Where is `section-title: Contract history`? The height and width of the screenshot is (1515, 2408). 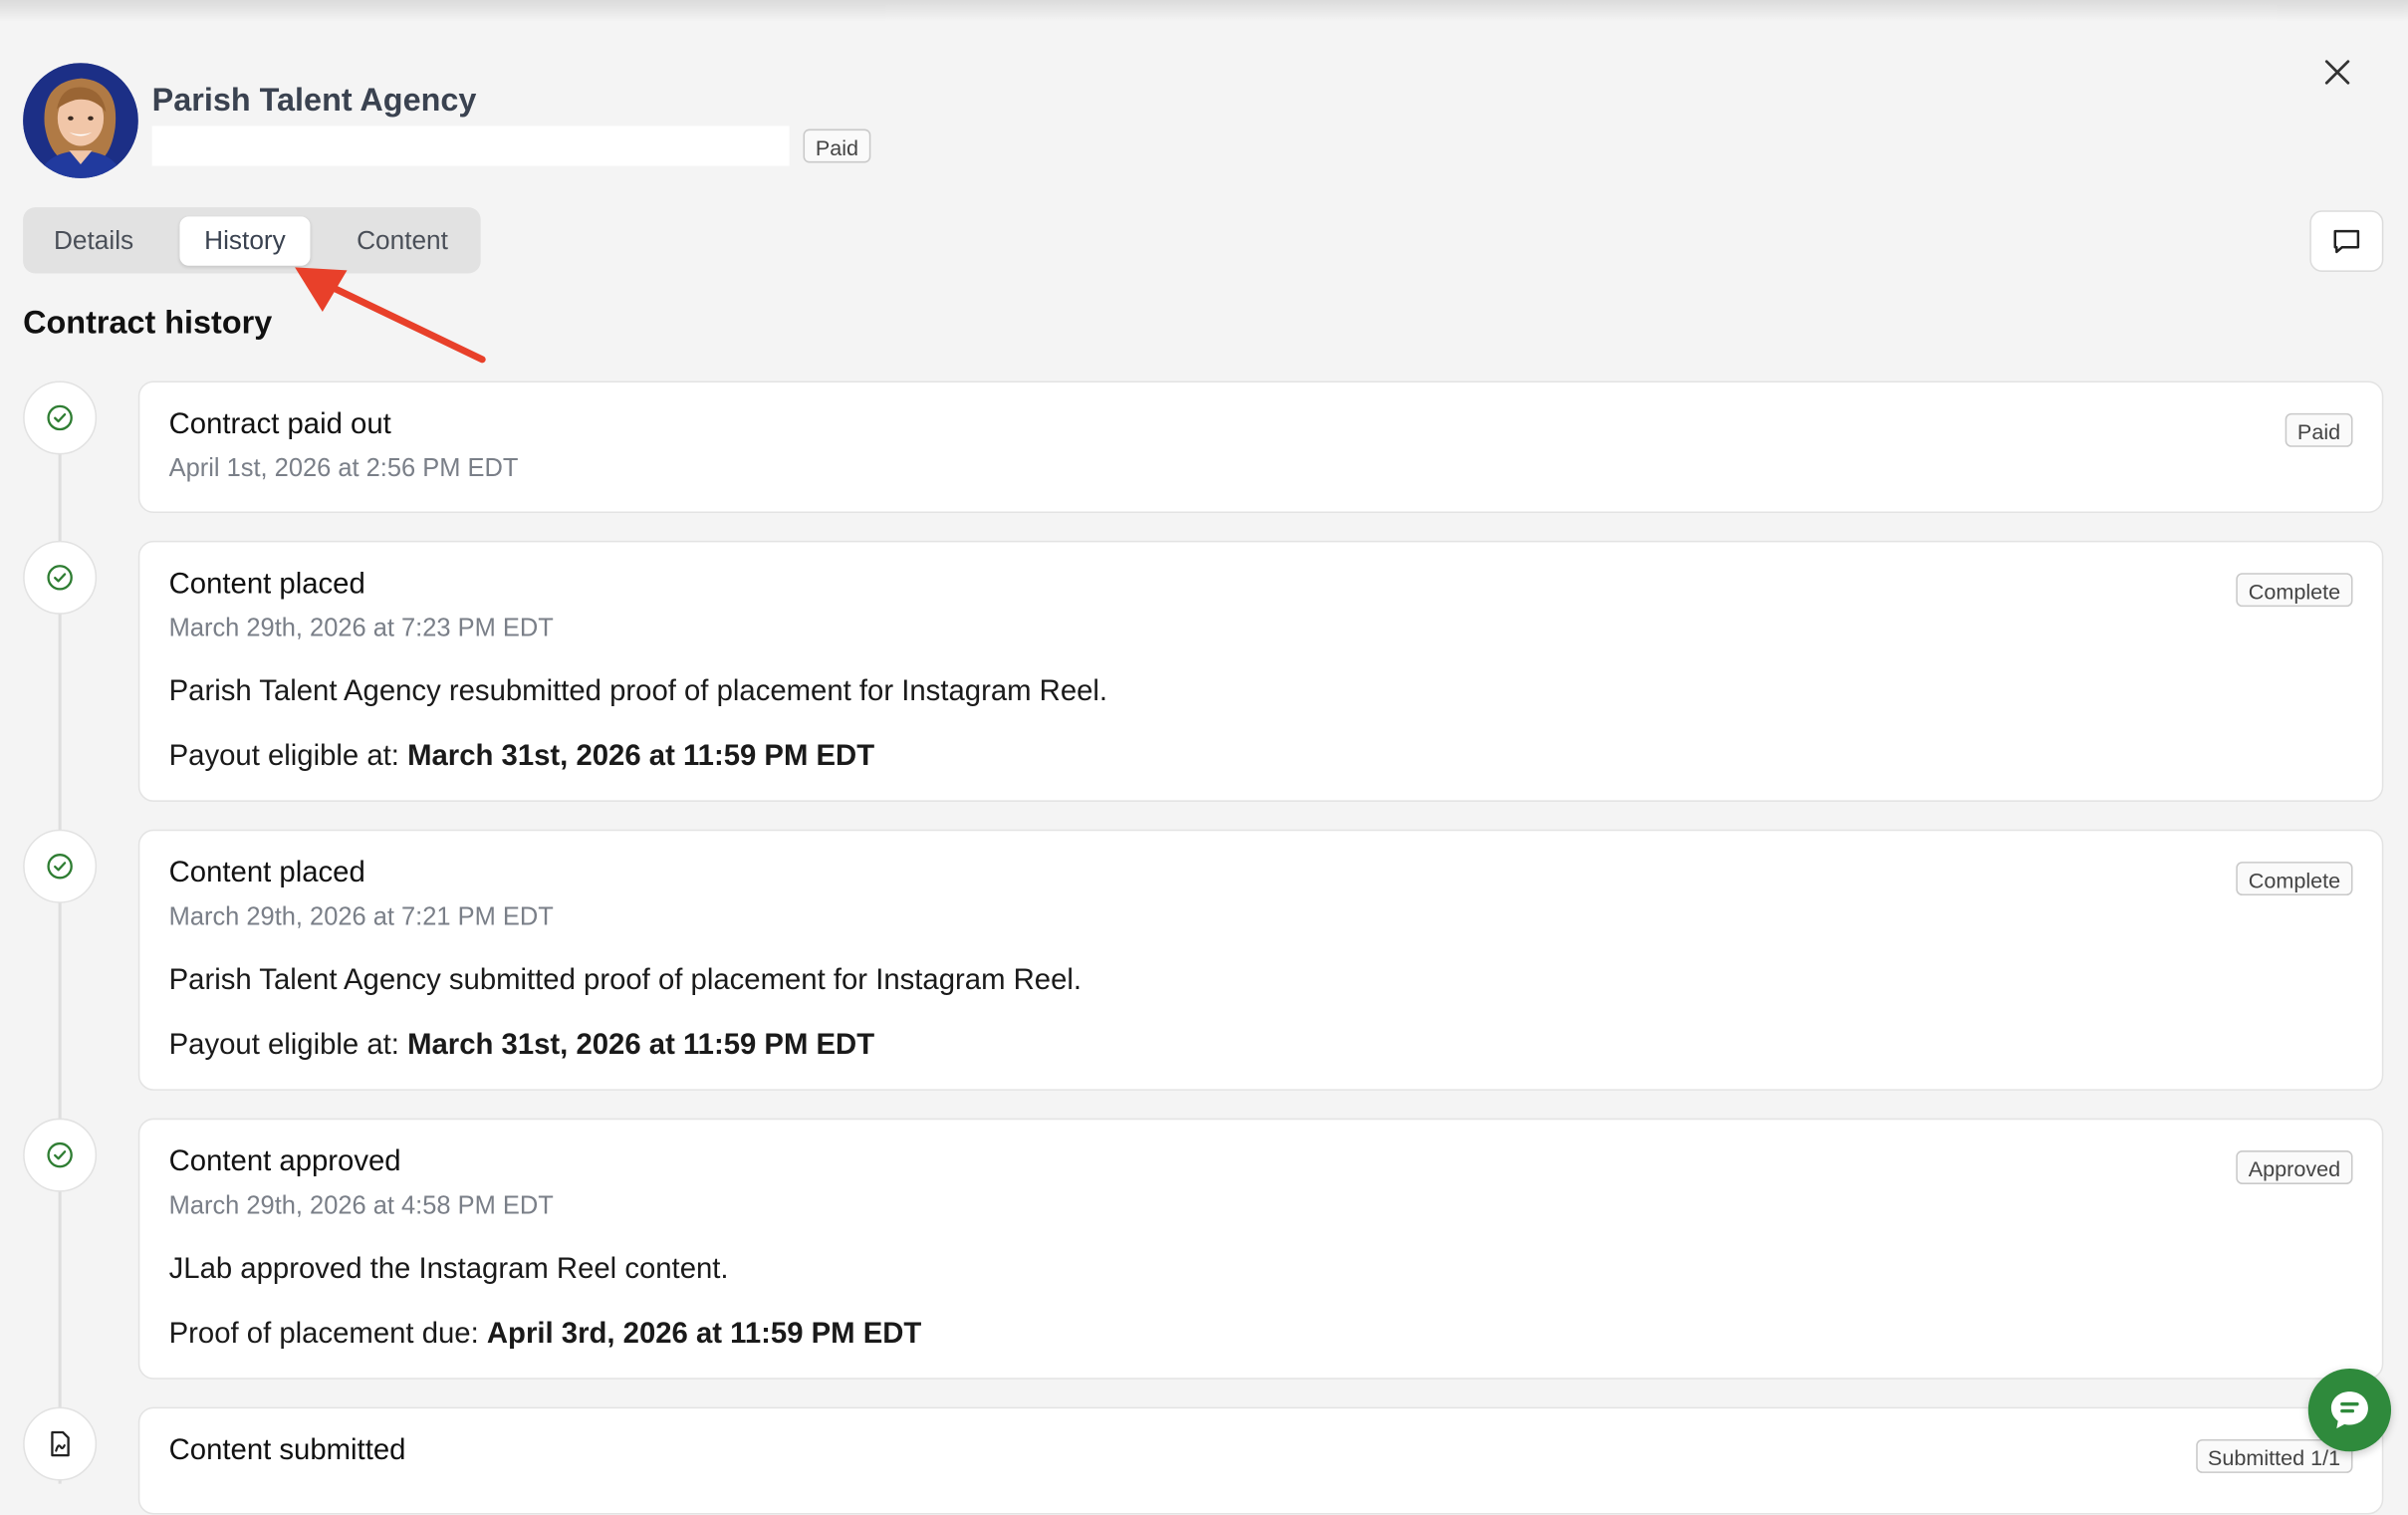
section-title: Contract history is located at coordinates (148, 323).